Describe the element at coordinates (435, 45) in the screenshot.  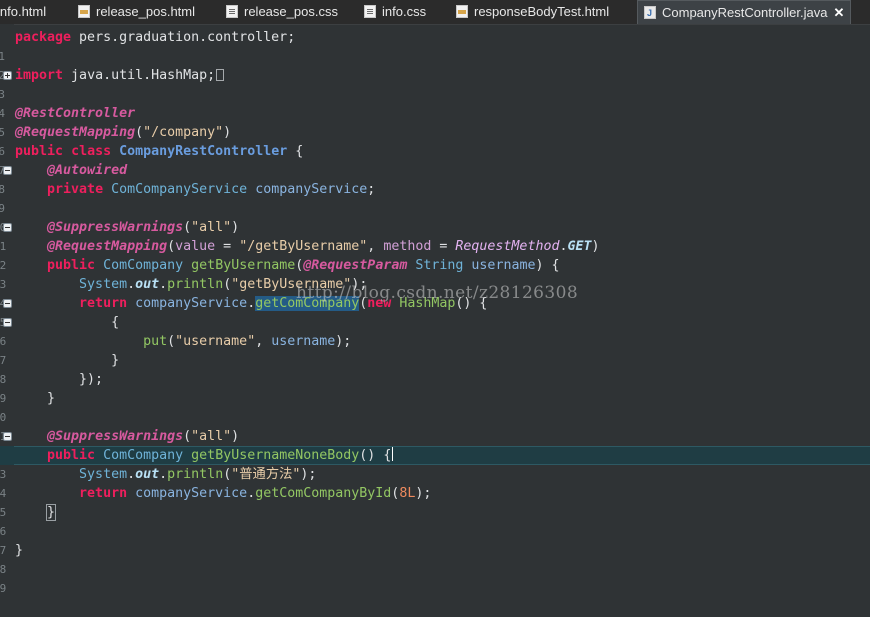
I see `code-line: 1 package pers.graduation.controller;` at that location.